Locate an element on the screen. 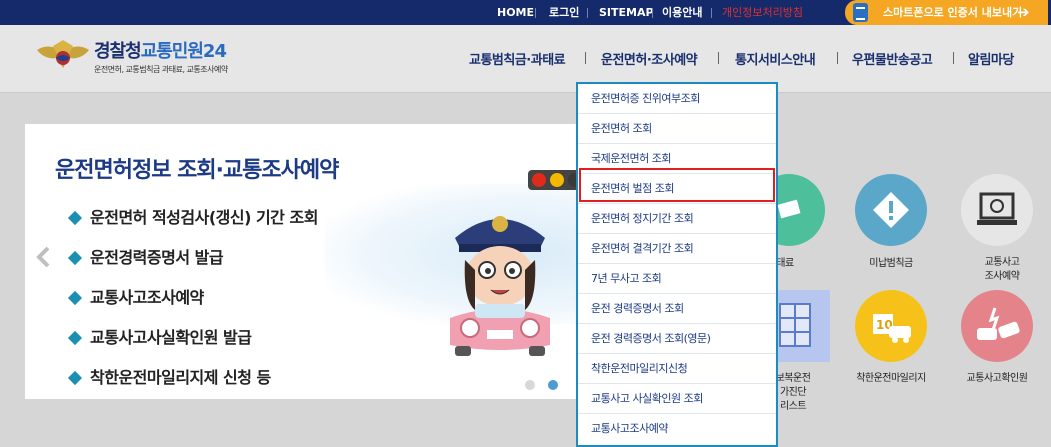  hero-item-accident-confirmation: 교통사고사실확인원 발급 is located at coordinates (159, 336).